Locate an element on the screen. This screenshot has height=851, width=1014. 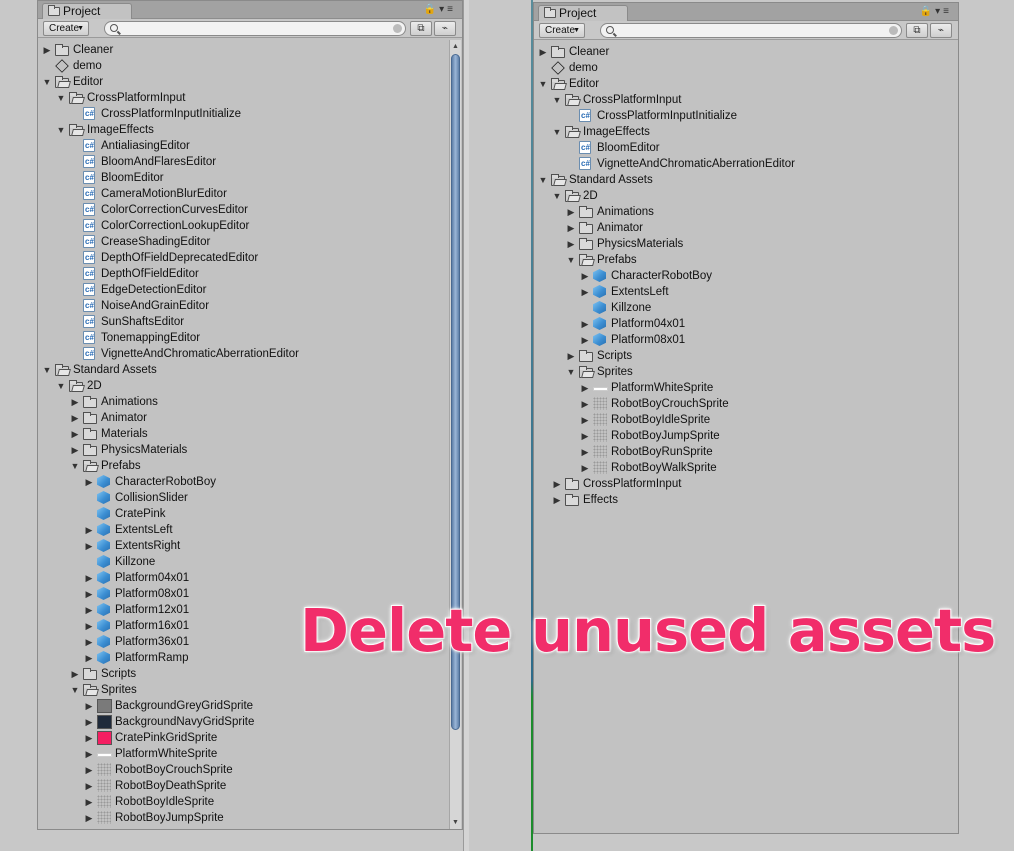
tree-row: VignetteAndChromaticAberrationEditor is located at coordinates (739, 164).